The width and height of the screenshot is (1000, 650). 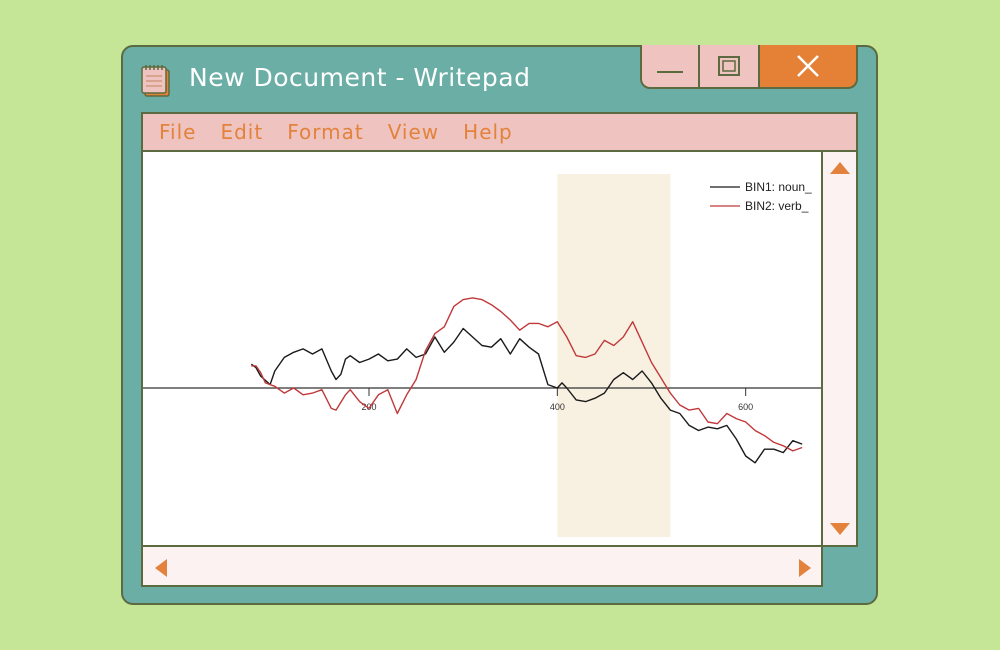 What do you see at coordinates (670, 72) in the screenshot?
I see `minimize-icon` at bounding box center [670, 72].